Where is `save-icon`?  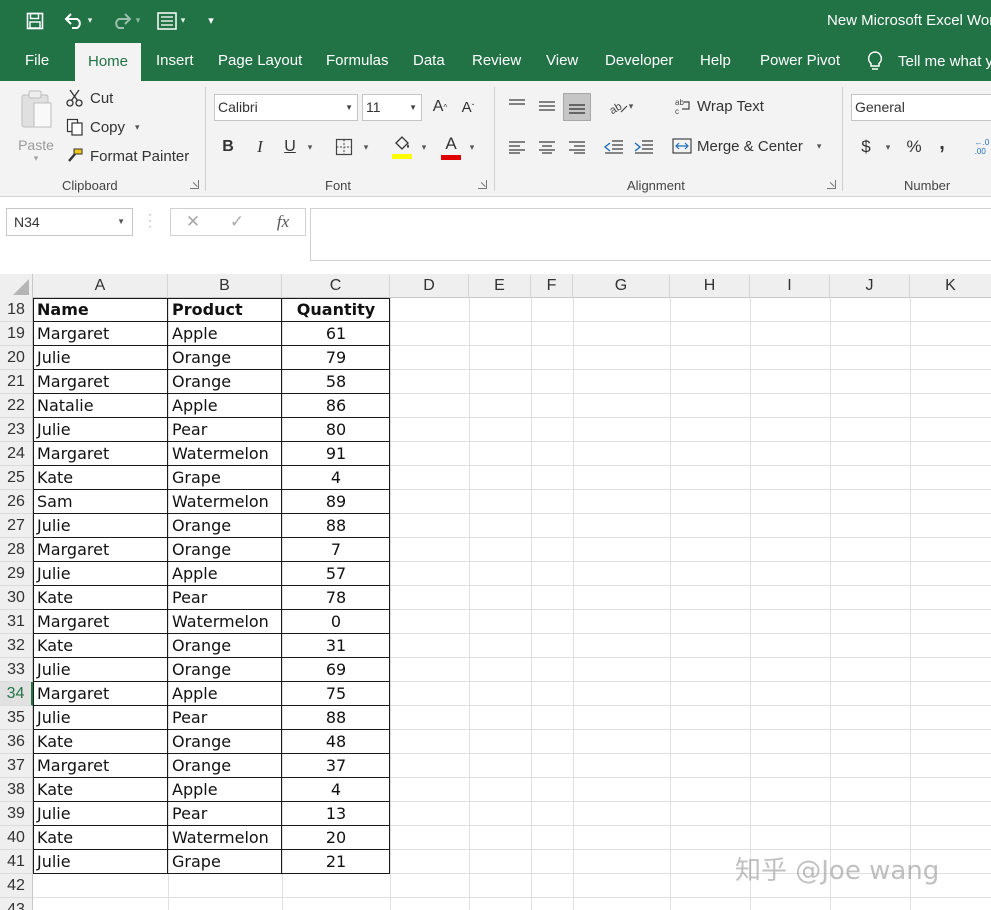 save-icon is located at coordinates (35, 20).